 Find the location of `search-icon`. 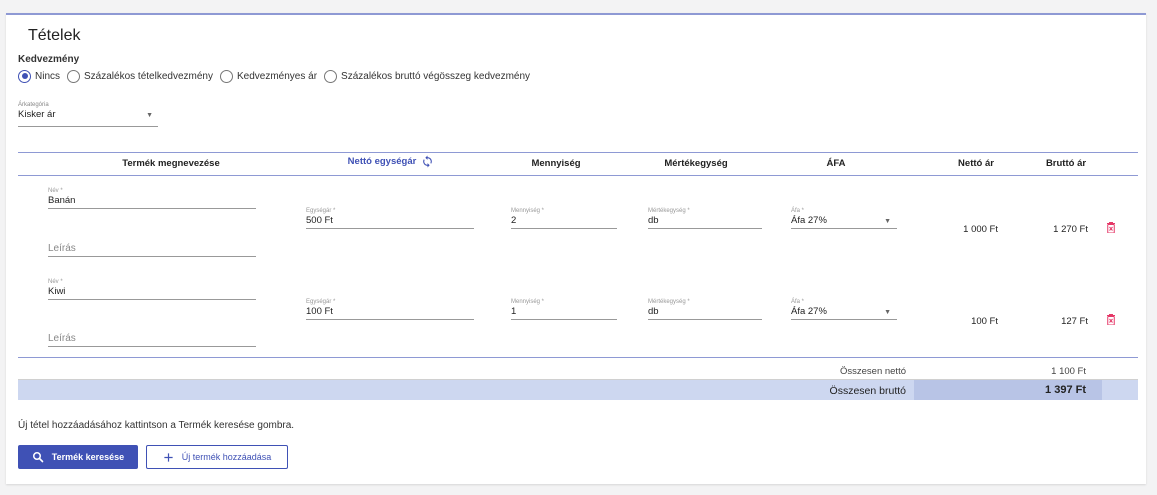

search-icon is located at coordinates (38, 457).